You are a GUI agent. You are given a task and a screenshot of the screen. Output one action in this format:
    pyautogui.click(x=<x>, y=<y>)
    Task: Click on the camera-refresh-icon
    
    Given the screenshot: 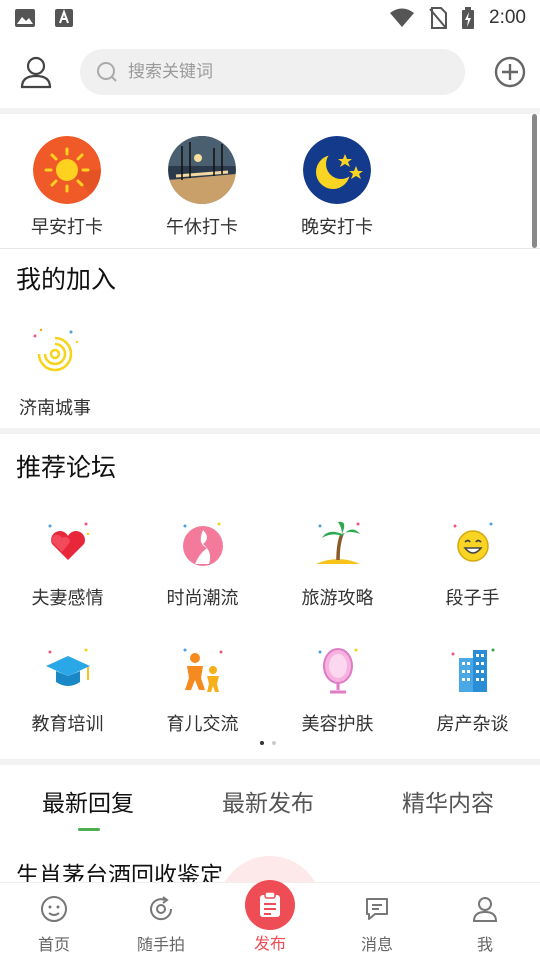 What is the action you would take?
    pyautogui.click(x=161, y=908)
    